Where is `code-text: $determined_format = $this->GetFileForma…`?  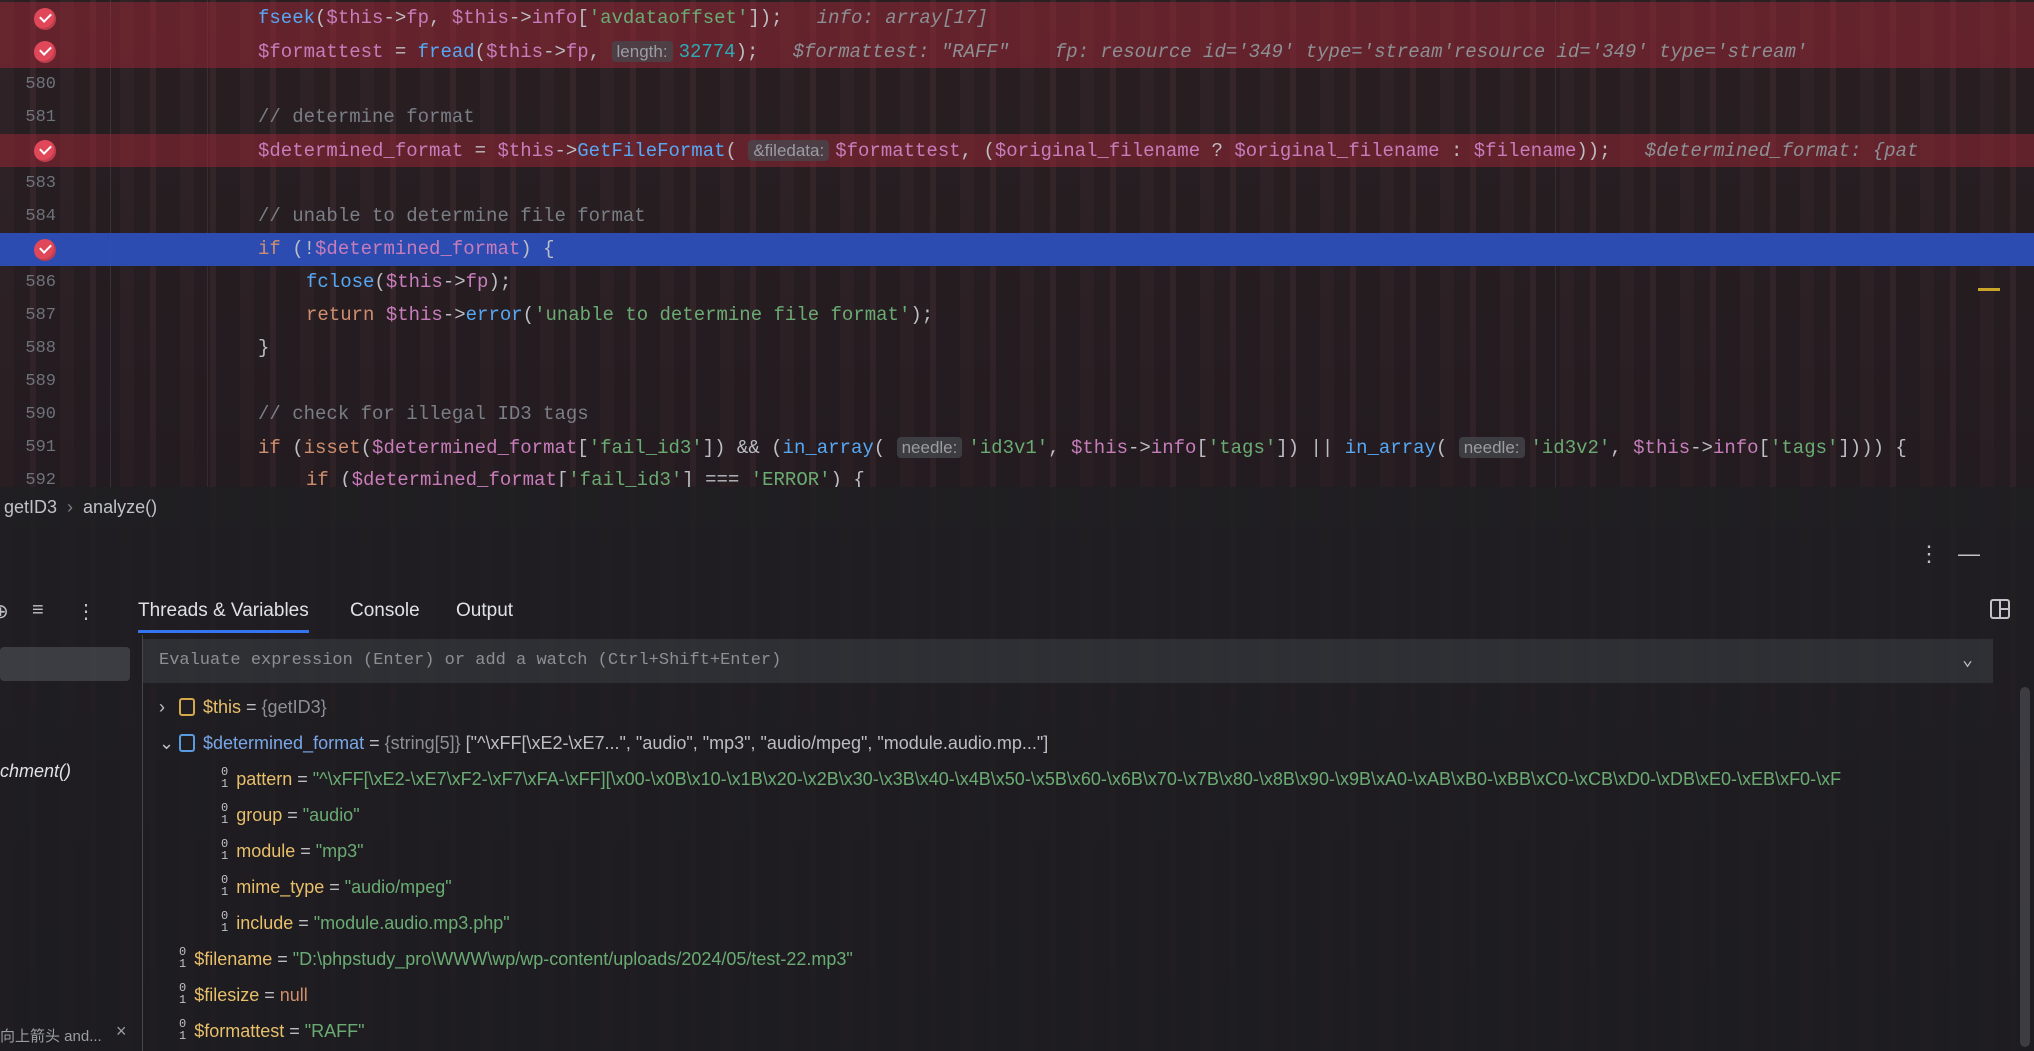 code-text: $determined_format = $this->GetFileForma… is located at coordinates (1088, 151).